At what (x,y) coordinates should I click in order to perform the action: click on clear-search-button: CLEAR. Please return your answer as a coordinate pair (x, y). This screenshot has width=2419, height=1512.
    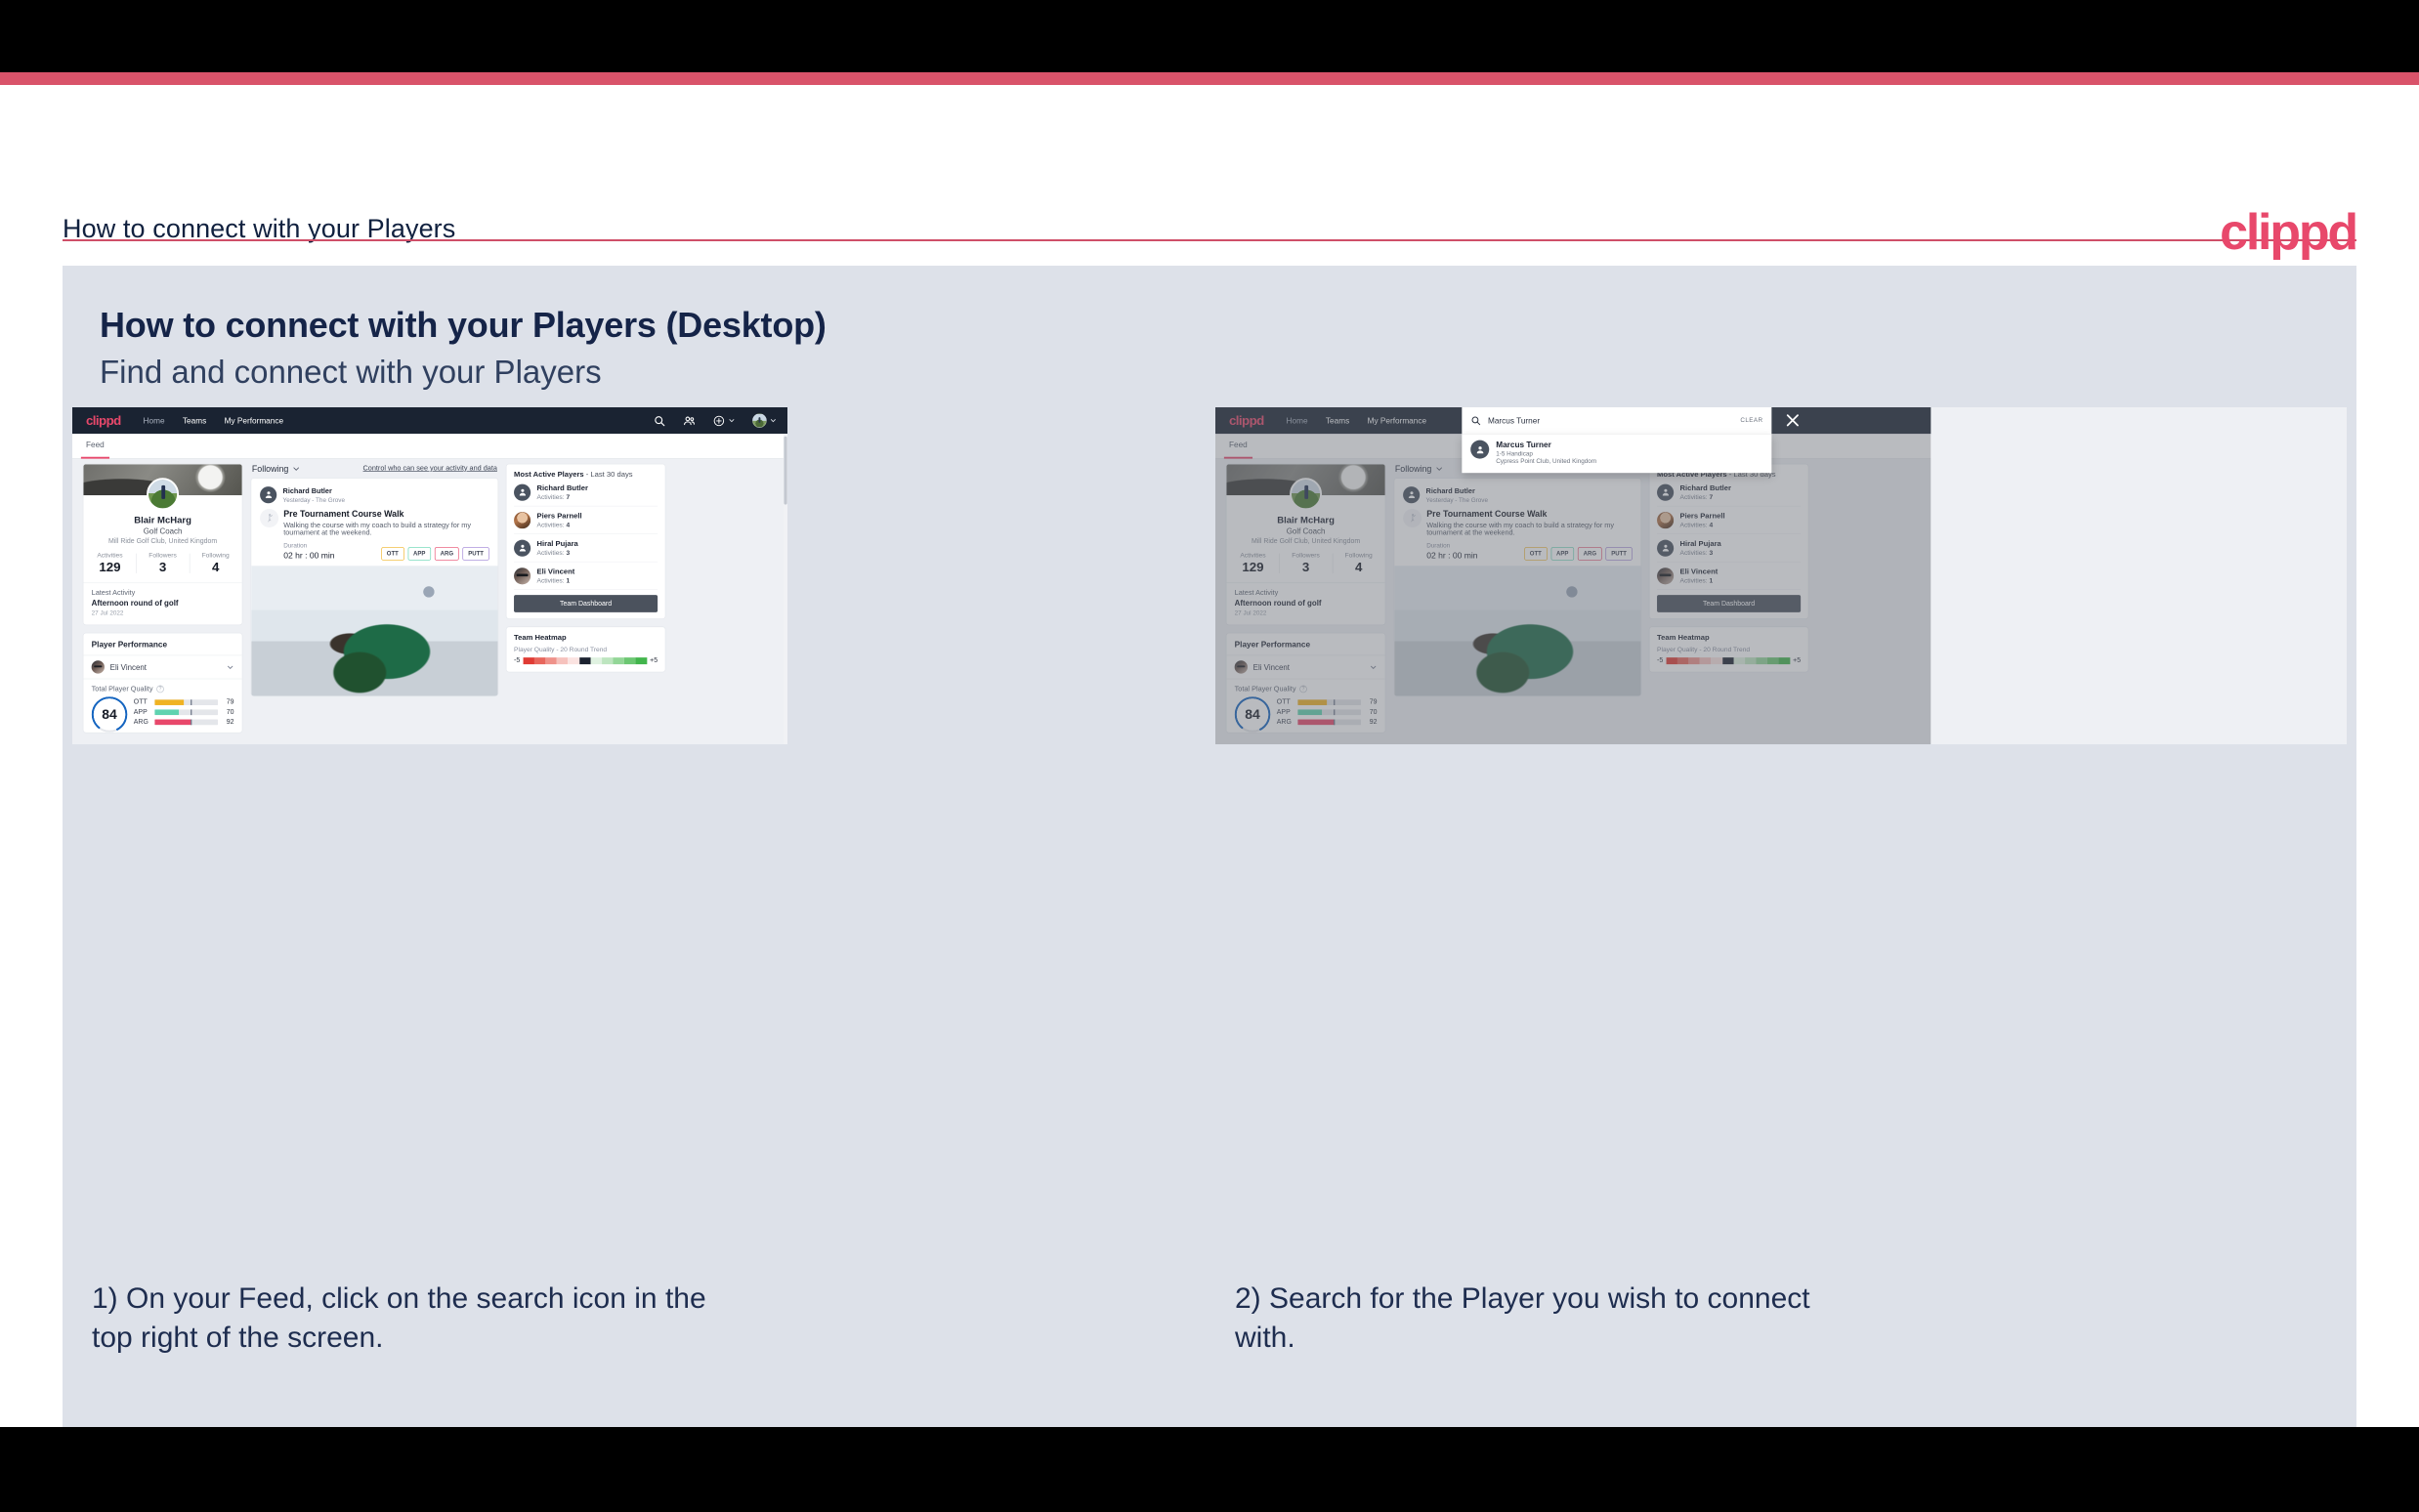
    Looking at the image, I should click on (1751, 420).